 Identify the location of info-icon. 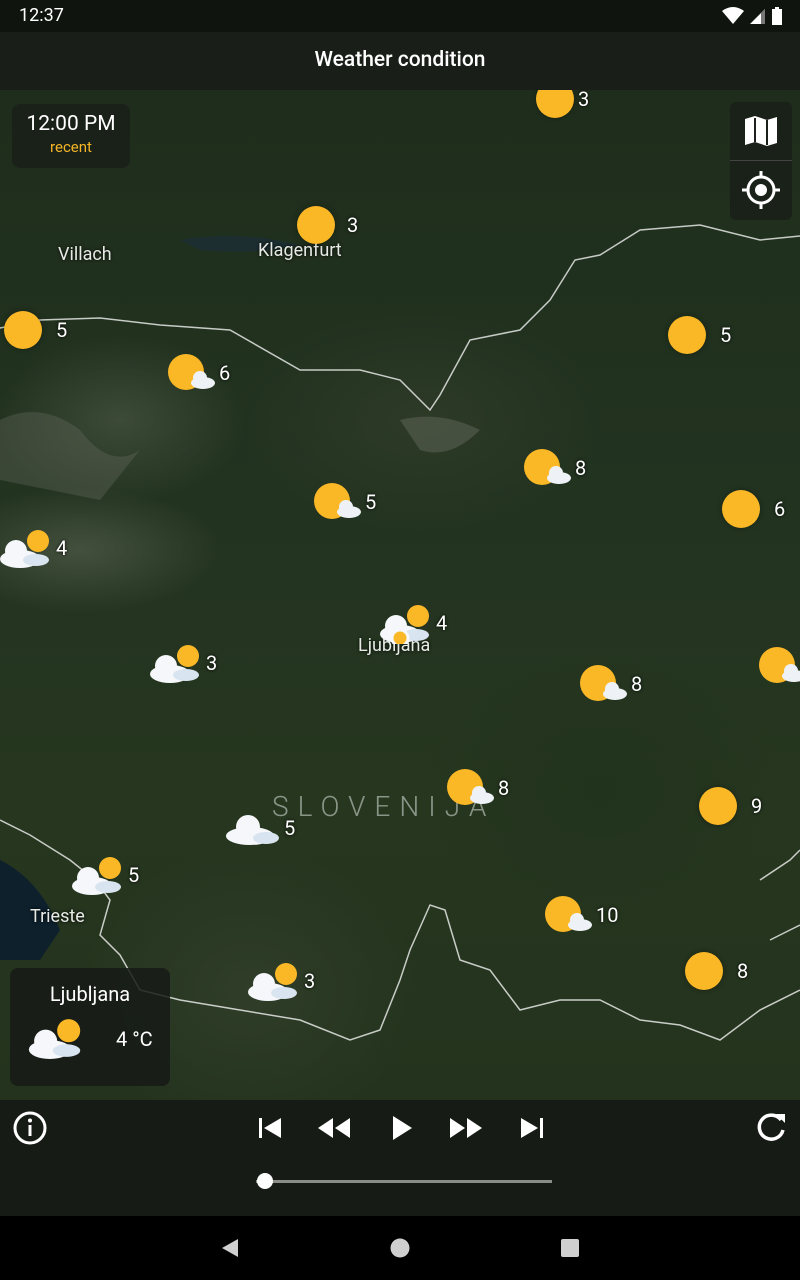
(30, 1128).